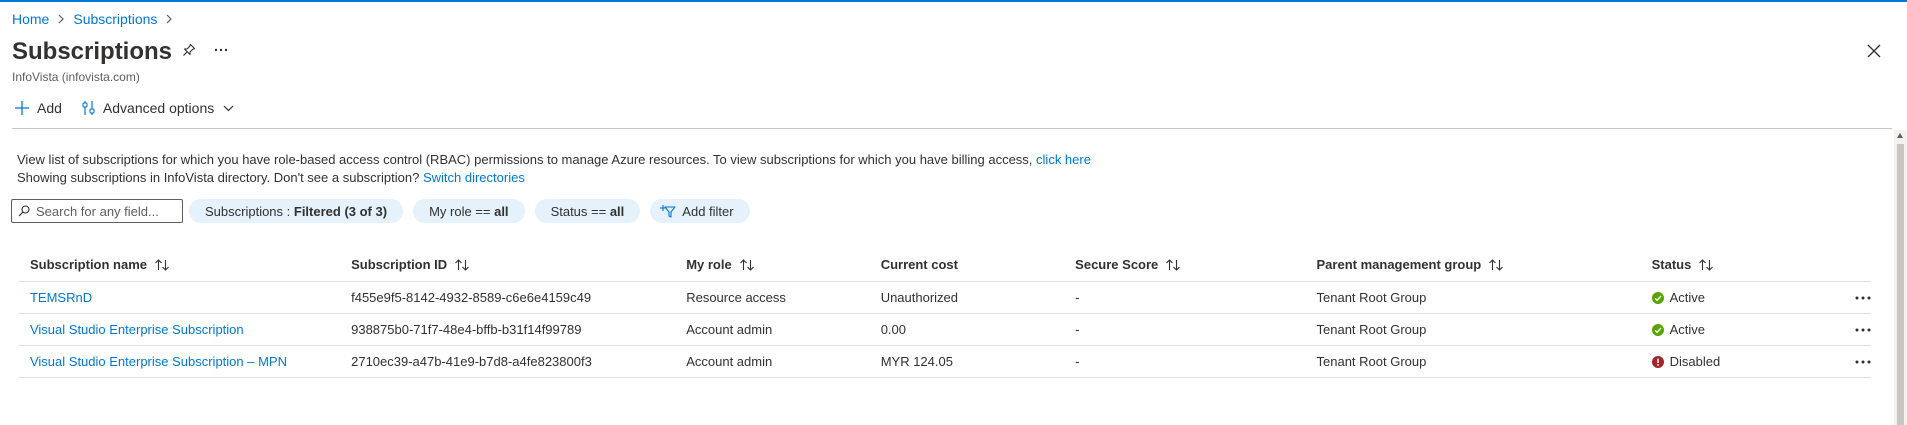 The image size is (1907, 425). What do you see at coordinates (952, 128) in the screenshot?
I see `toolbar-divider` at bounding box center [952, 128].